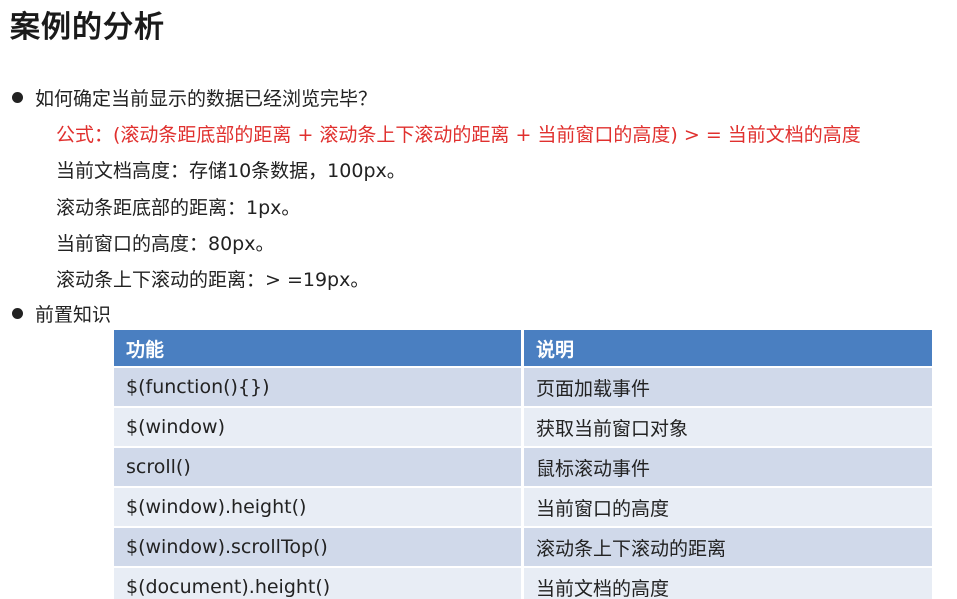  I want to click on table-cell: 滚动条上下滚动的距离, so click(631, 548).